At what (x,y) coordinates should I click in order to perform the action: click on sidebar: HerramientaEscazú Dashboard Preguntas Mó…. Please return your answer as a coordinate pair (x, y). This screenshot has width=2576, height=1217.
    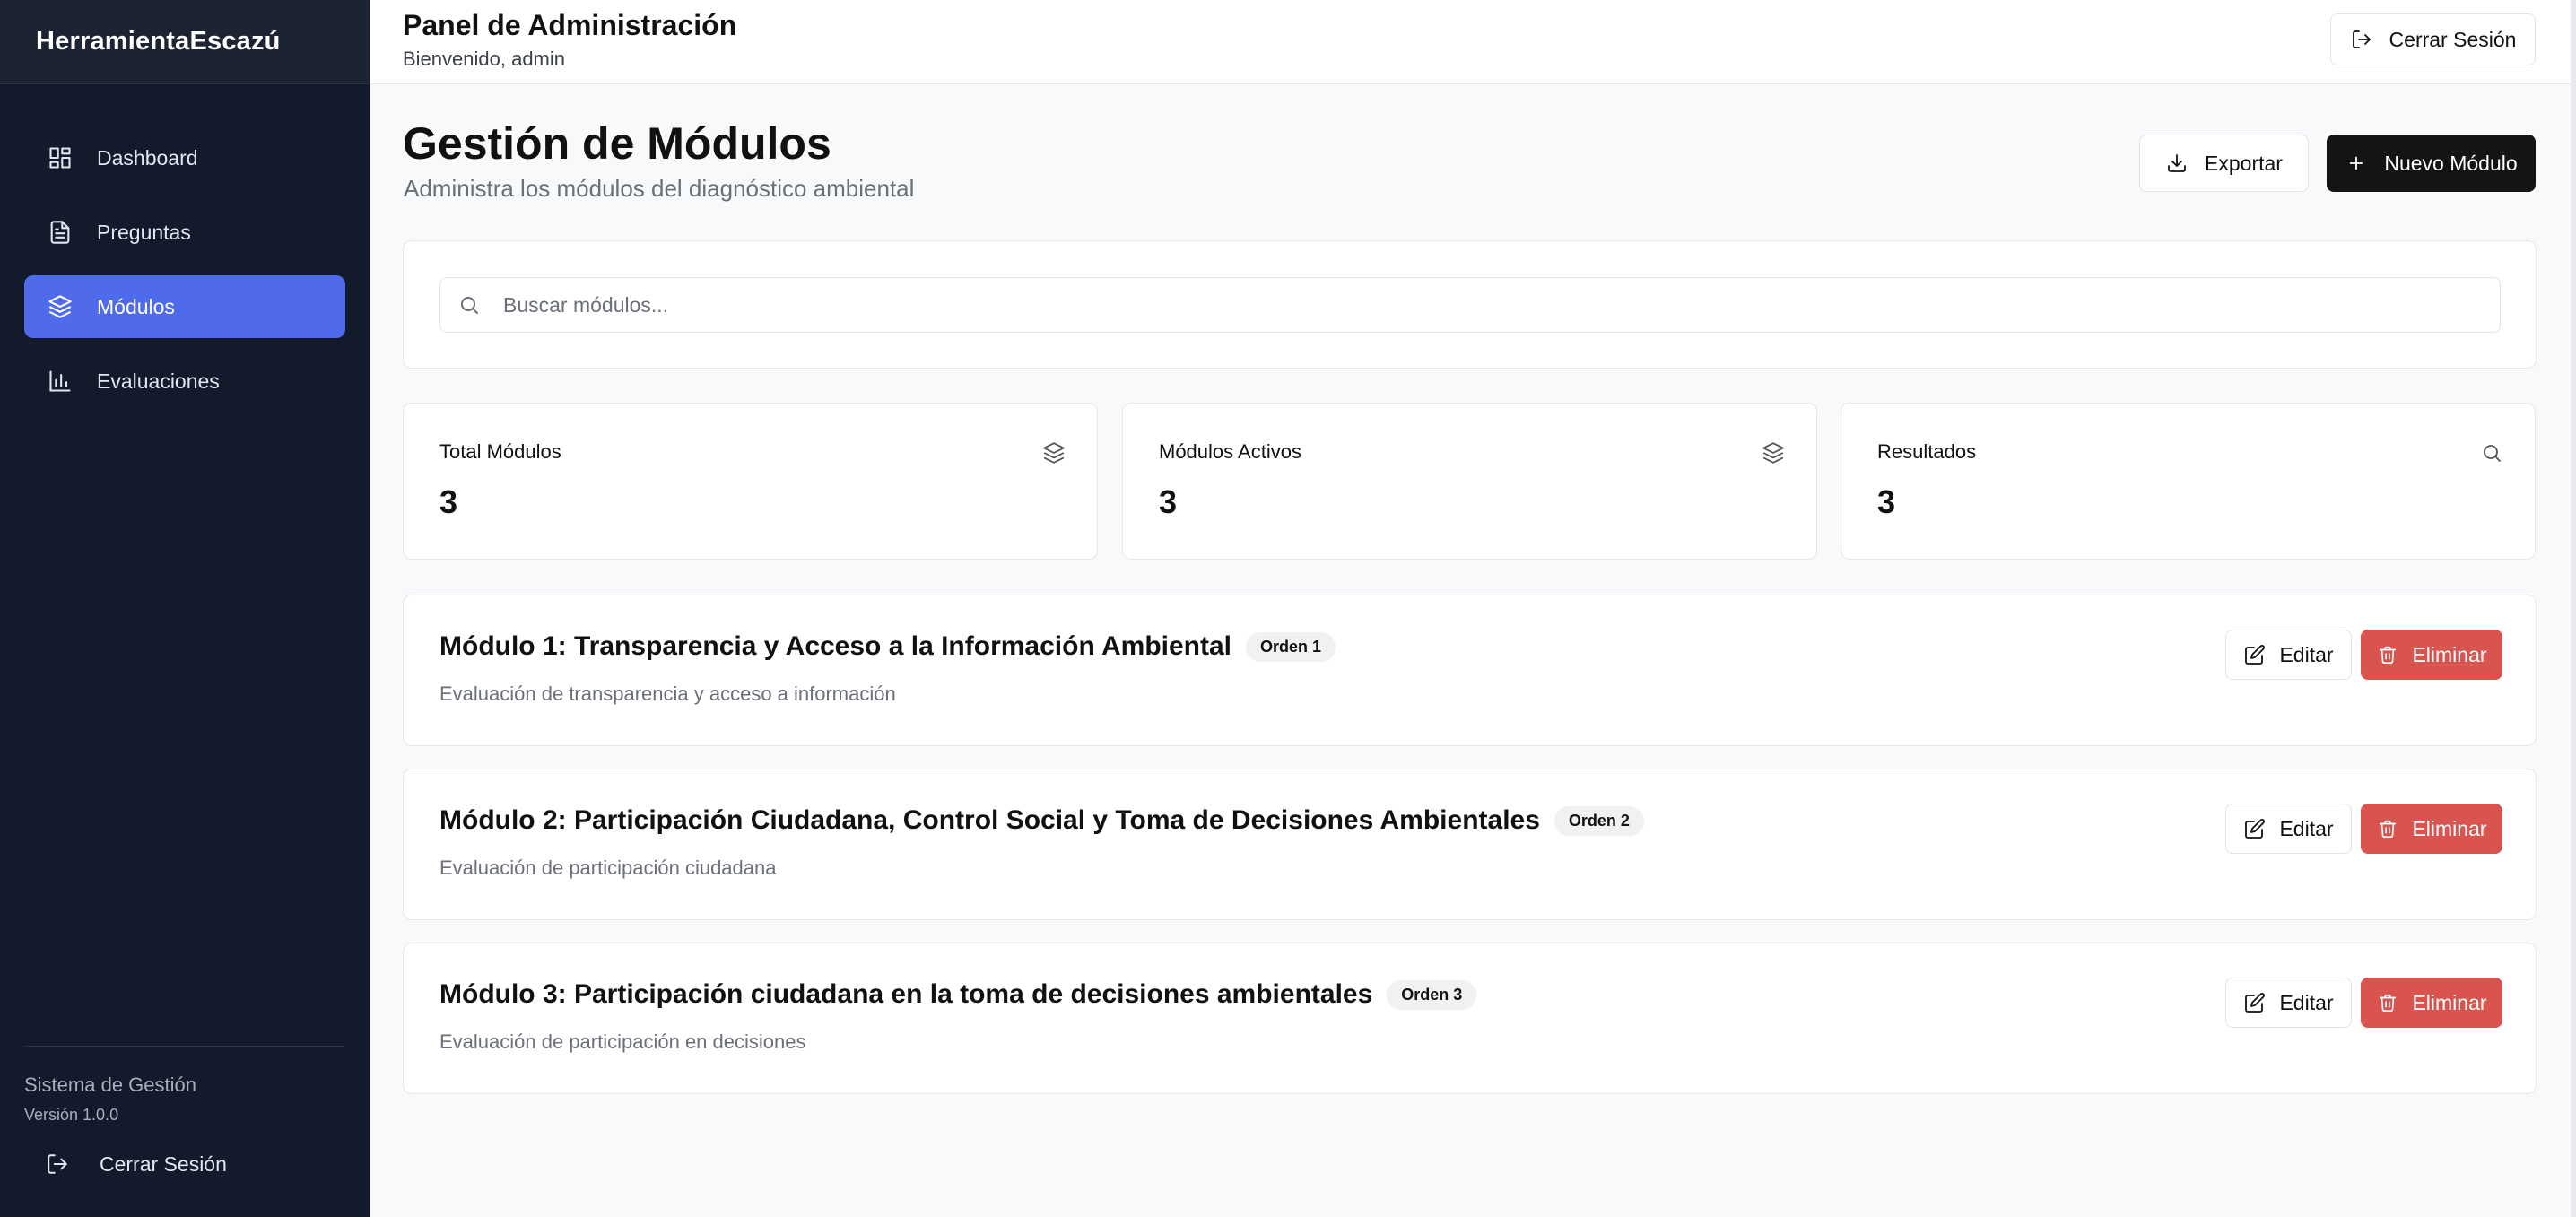
    Looking at the image, I should click on (185, 608).